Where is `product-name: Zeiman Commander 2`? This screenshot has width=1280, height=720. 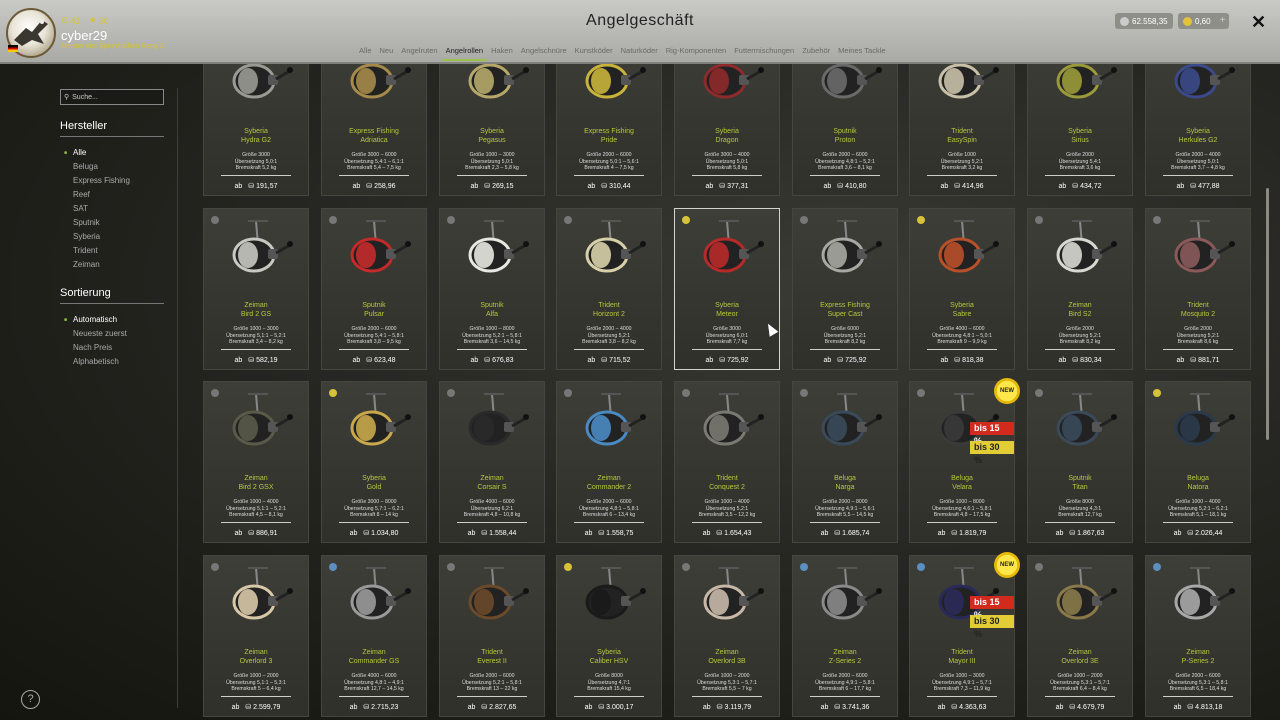
product-name: Zeiman Commander 2 is located at coordinates (609, 483).